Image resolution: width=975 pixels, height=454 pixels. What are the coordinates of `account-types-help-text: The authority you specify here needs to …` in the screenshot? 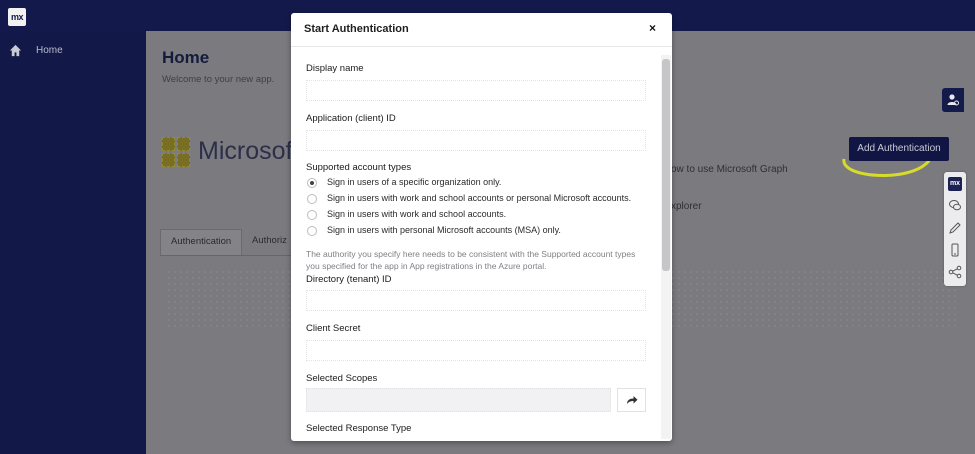 It's located at (471, 260).